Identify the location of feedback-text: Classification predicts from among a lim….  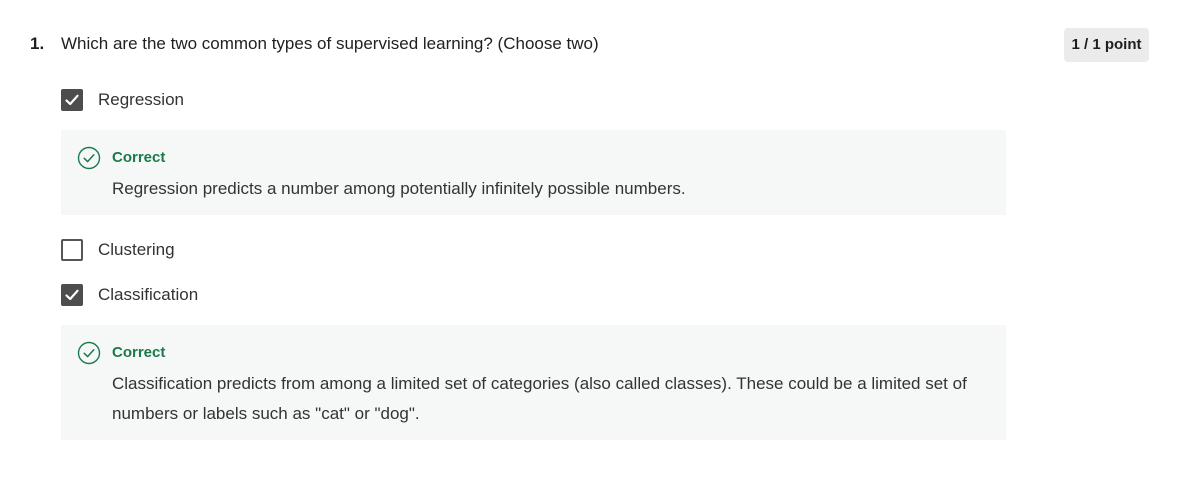
(539, 398).